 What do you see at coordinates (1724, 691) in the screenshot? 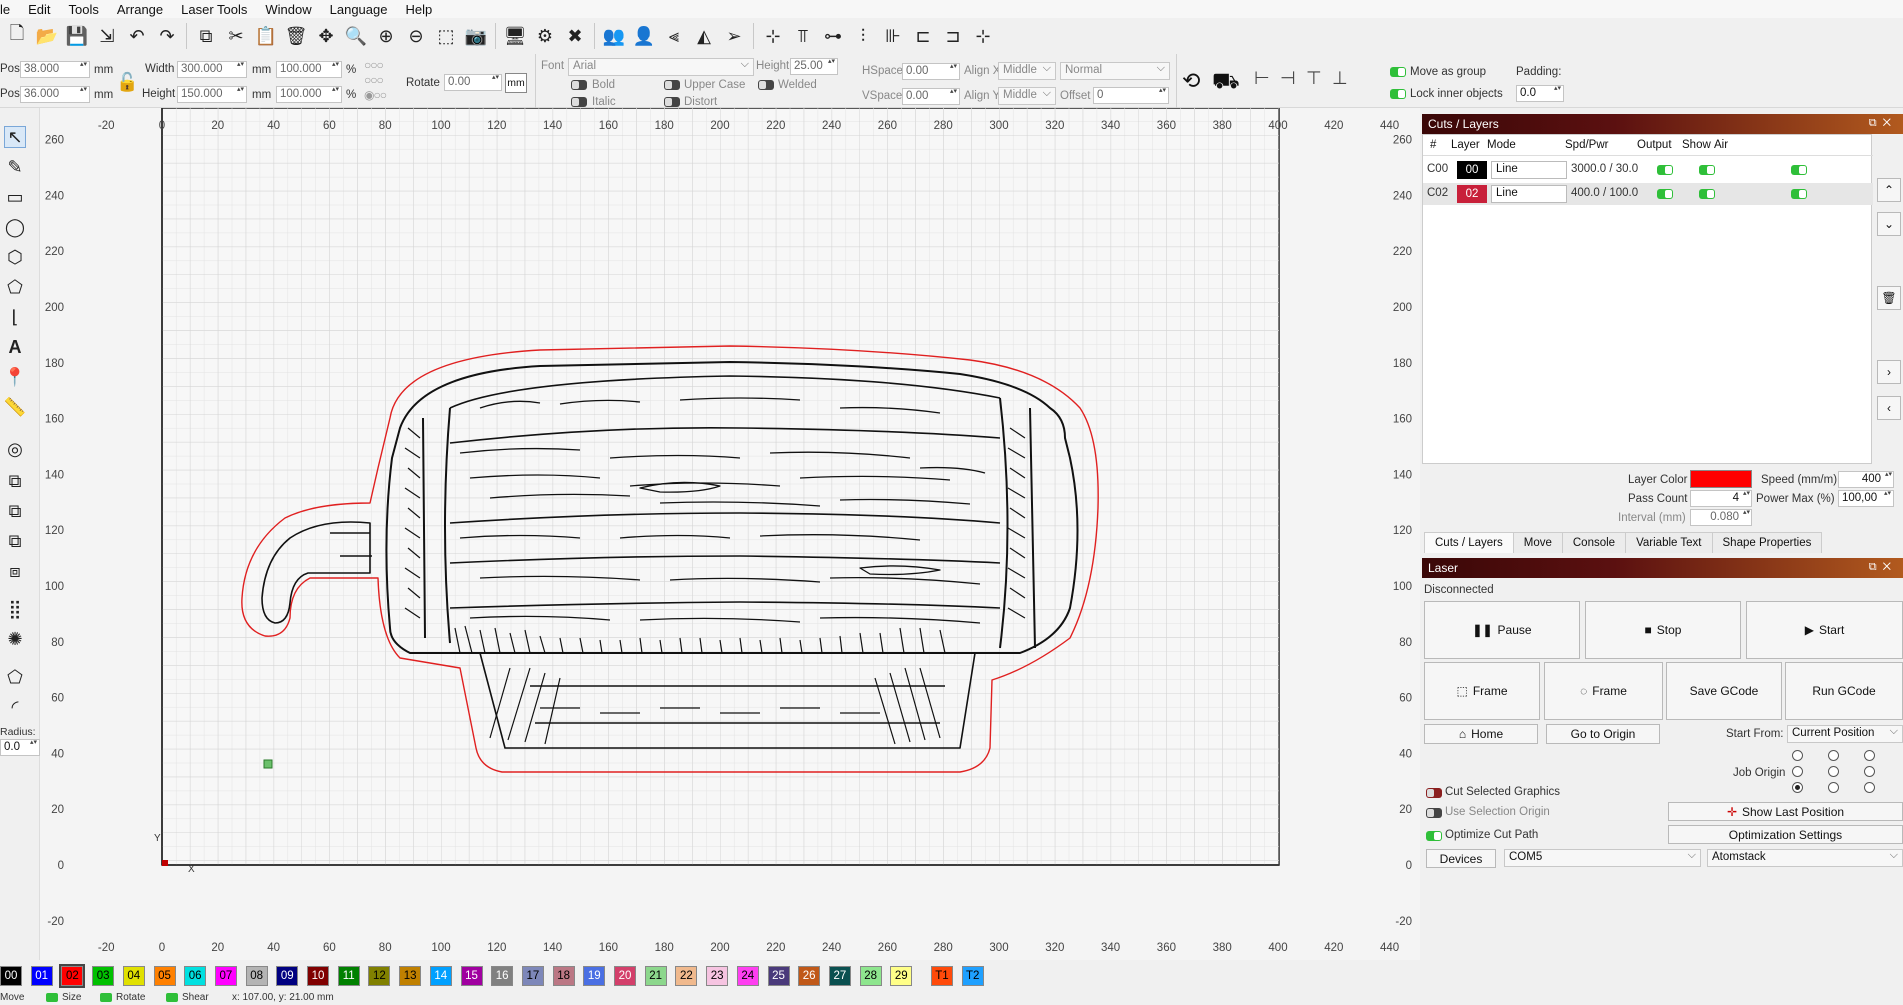
I see `save-gcode-button: Save GCode` at bounding box center [1724, 691].